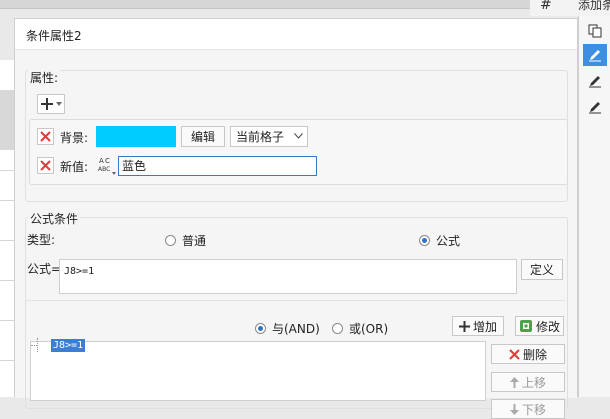 Image resolution: width=610 pixels, height=419 pixels. What do you see at coordinates (7, 228) in the screenshot?
I see `spreadsheet-strip` at bounding box center [7, 228].